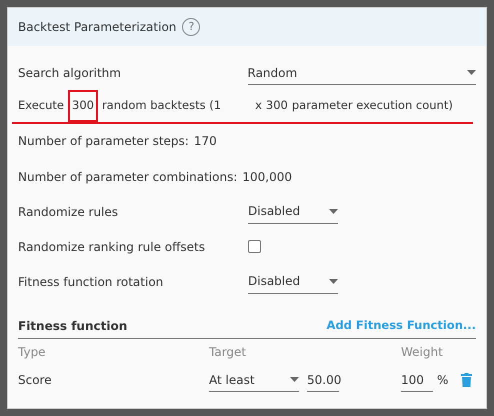  I want to click on trash-icon, so click(466, 380).